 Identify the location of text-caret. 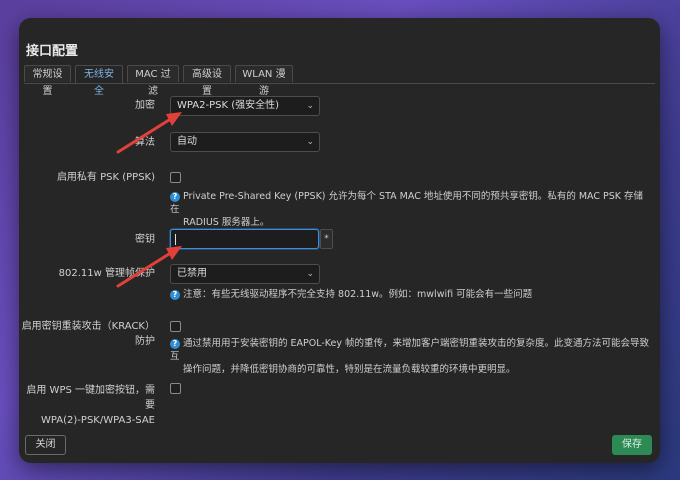
(175, 239).